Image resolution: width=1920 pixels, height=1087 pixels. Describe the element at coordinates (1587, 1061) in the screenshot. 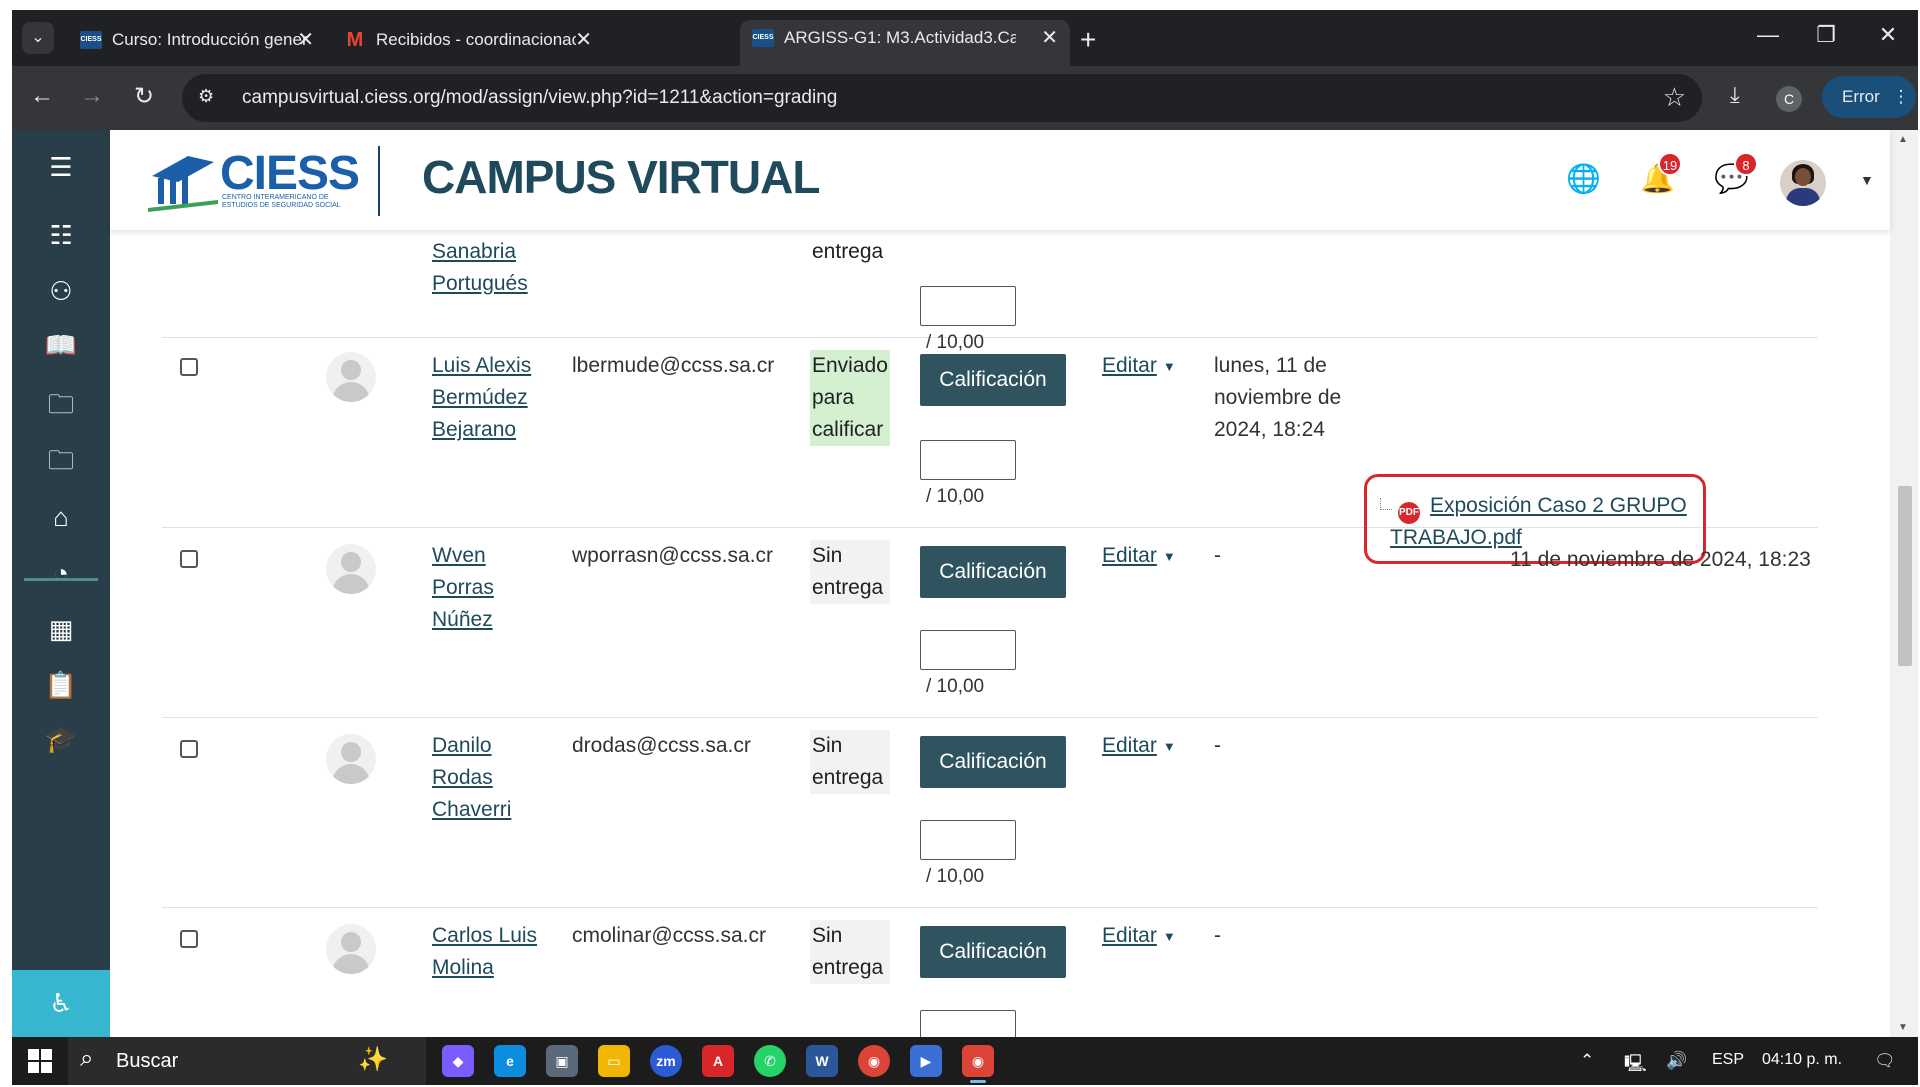

I see `tray-chevron-up-icon: ⌃` at that location.